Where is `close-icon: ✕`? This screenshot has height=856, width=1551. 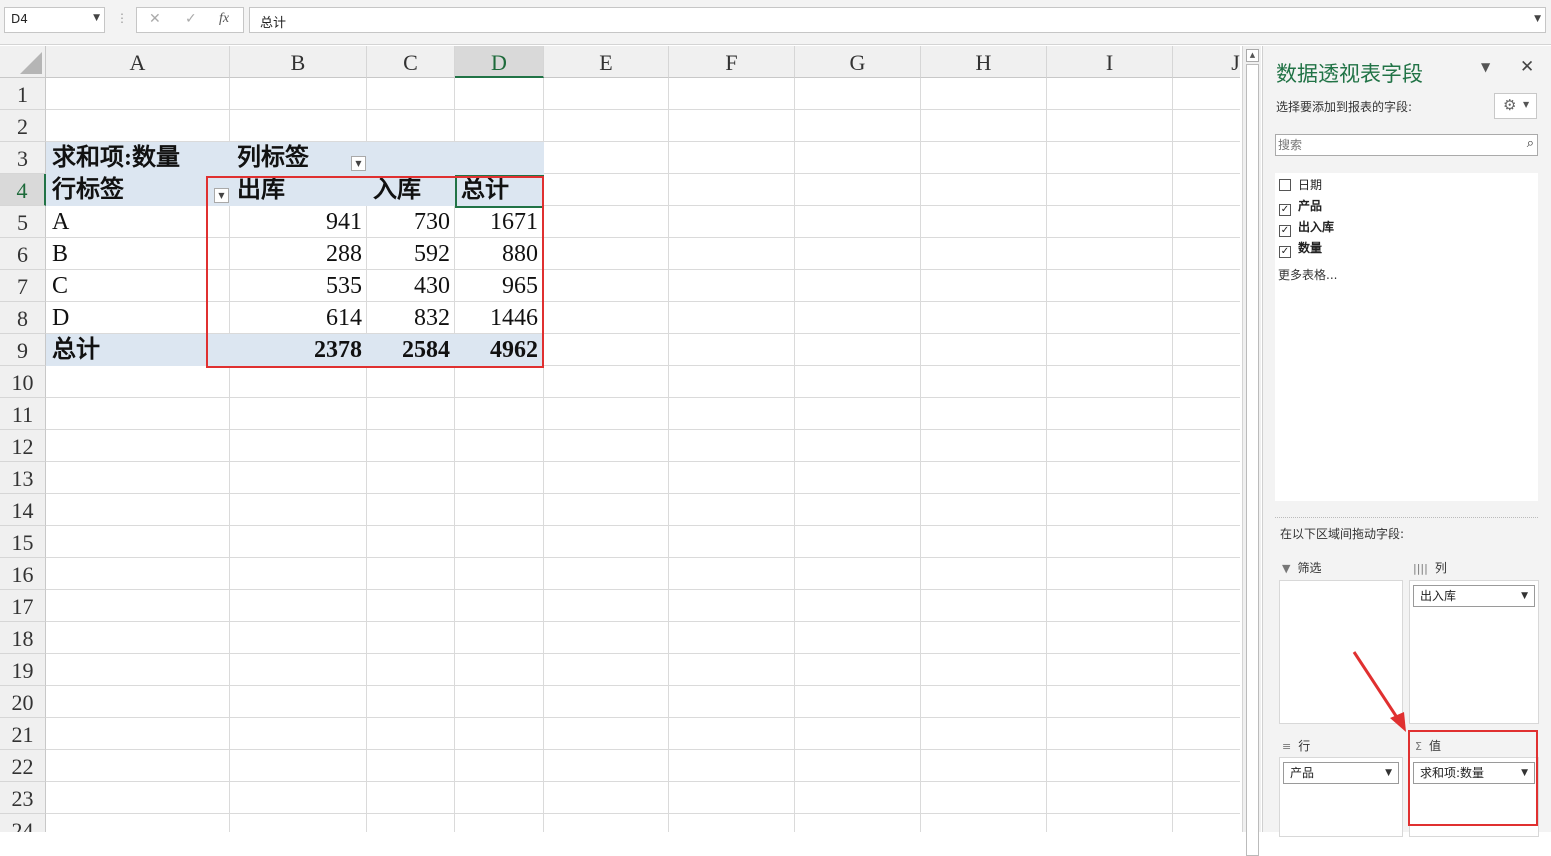
close-icon: ✕ is located at coordinates (1527, 67).